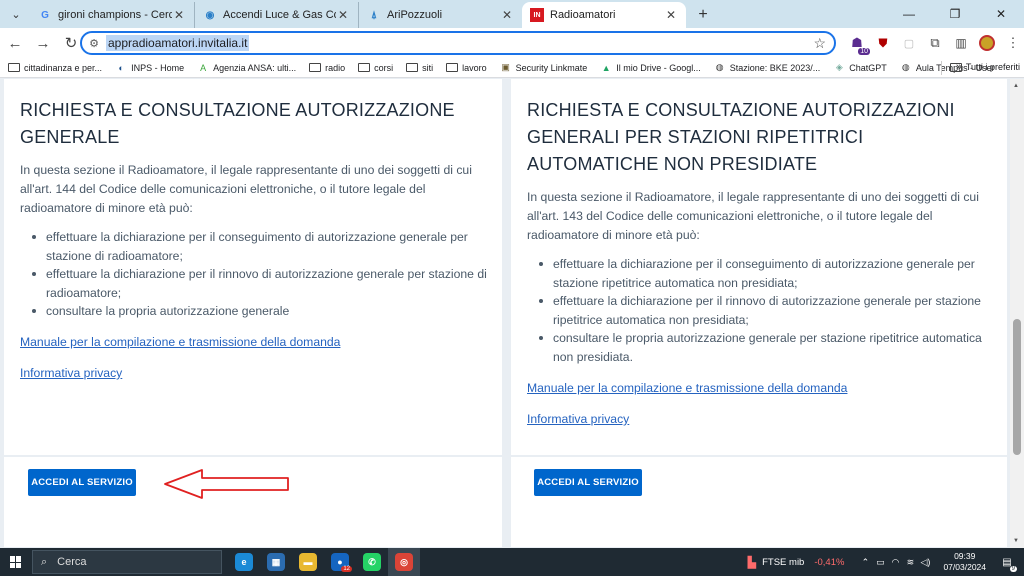 The width and height of the screenshot is (1024, 576). What do you see at coordinates (909, 43) in the screenshot?
I see `extension-gray-icon: ▢` at bounding box center [909, 43].